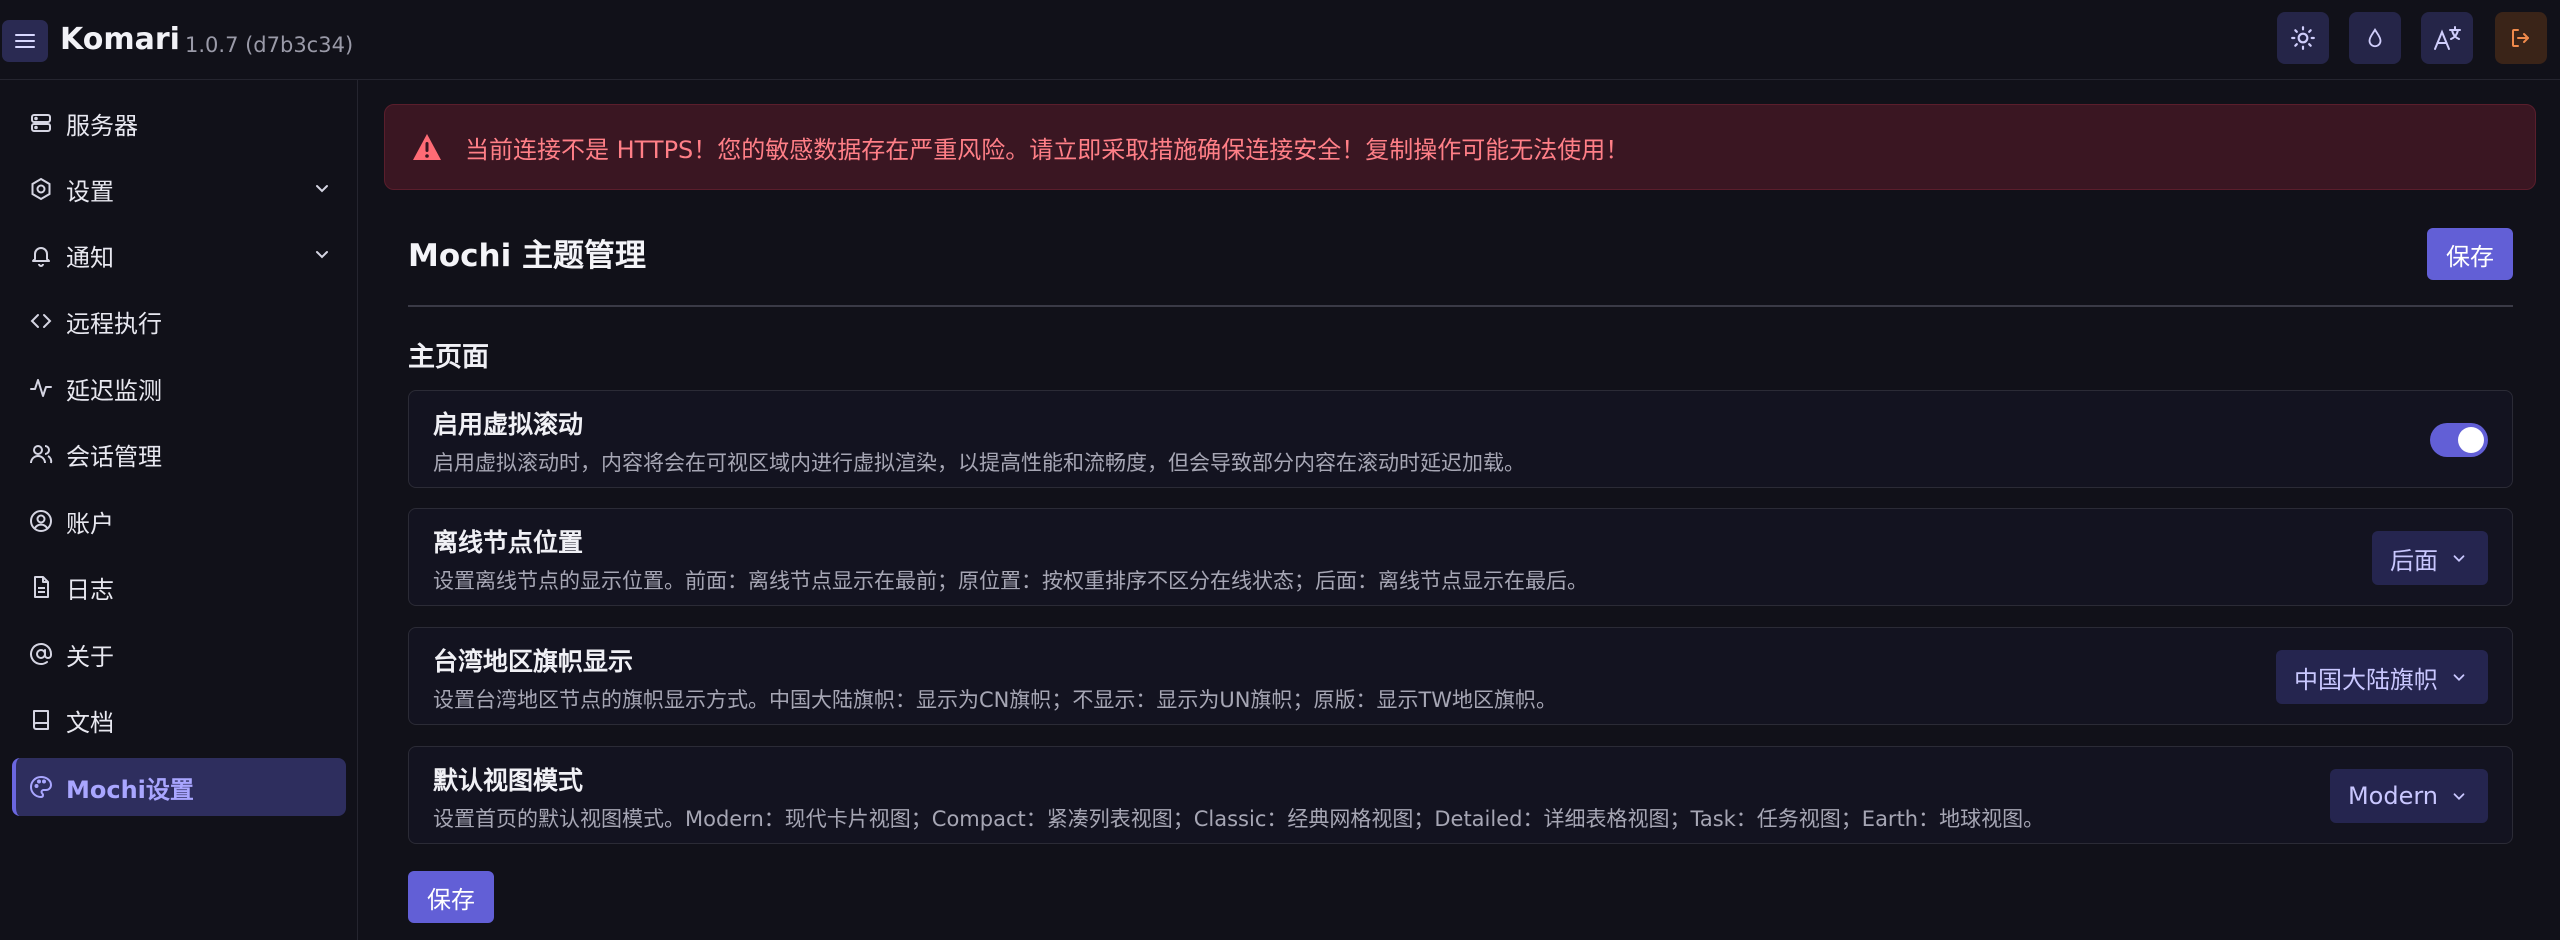  I want to click on droplet-icon, so click(2375, 37).